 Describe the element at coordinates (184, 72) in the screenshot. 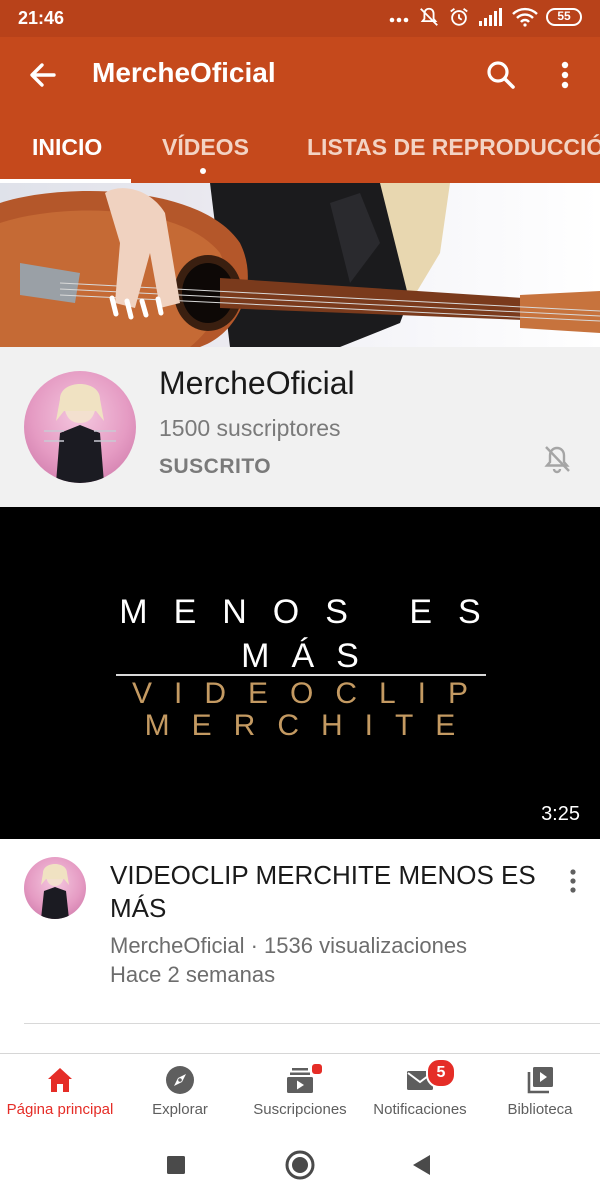

I see `app-title: MercheOficial` at that location.